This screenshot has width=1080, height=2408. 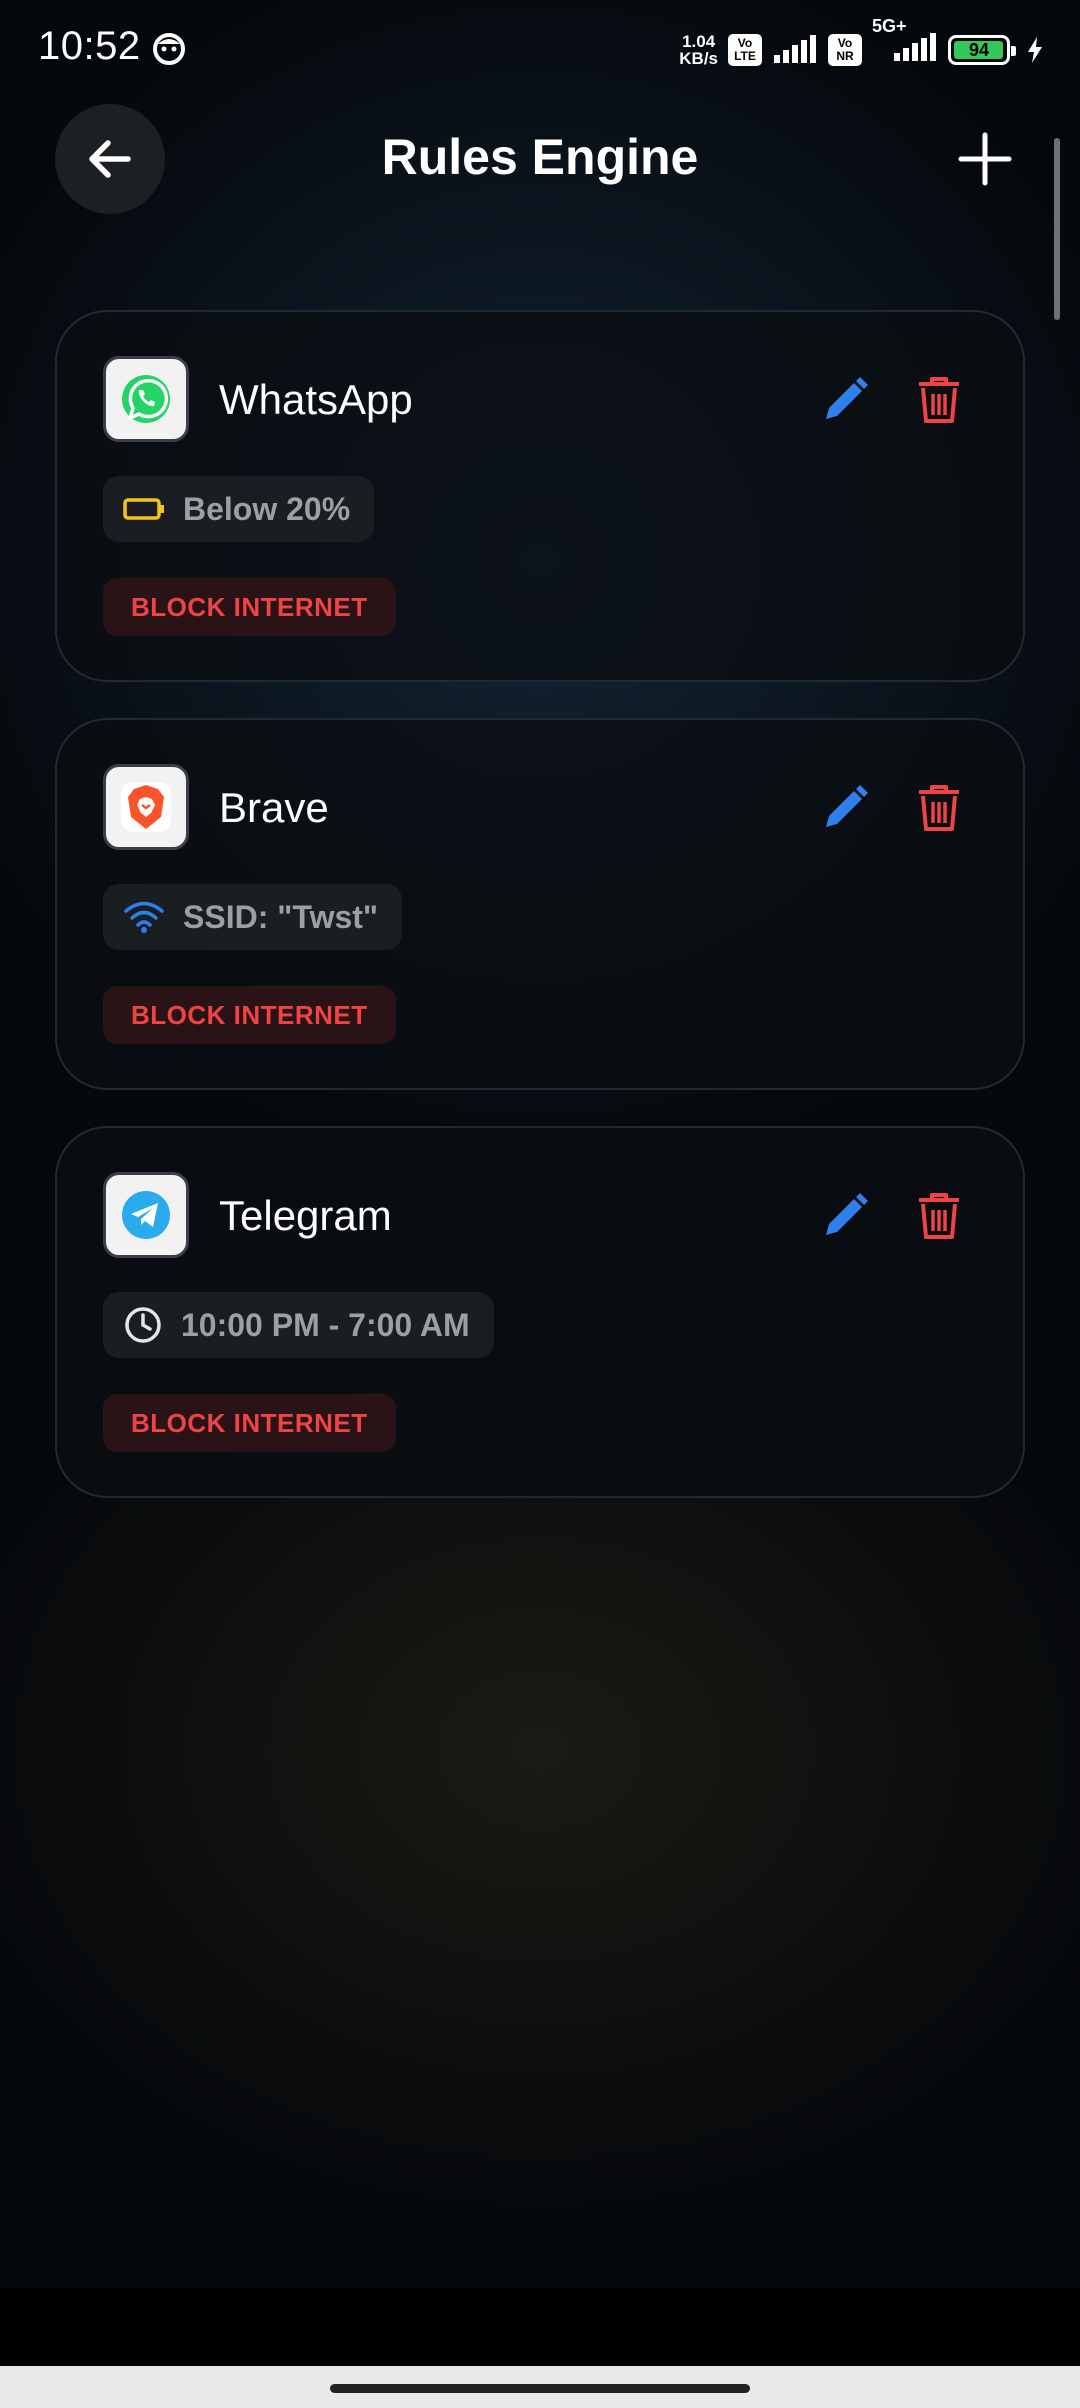 What do you see at coordinates (795, 49) in the screenshot?
I see `signal-icon` at bounding box center [795, 49].